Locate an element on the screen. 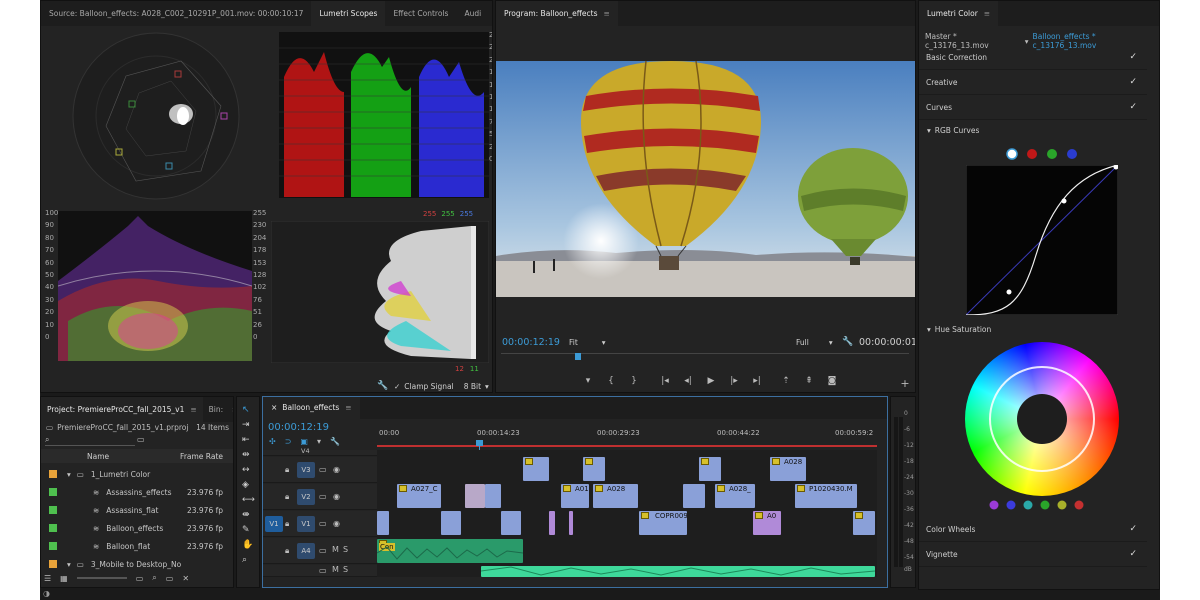  mark-out-icon: } is located at coordinates (634, 381).